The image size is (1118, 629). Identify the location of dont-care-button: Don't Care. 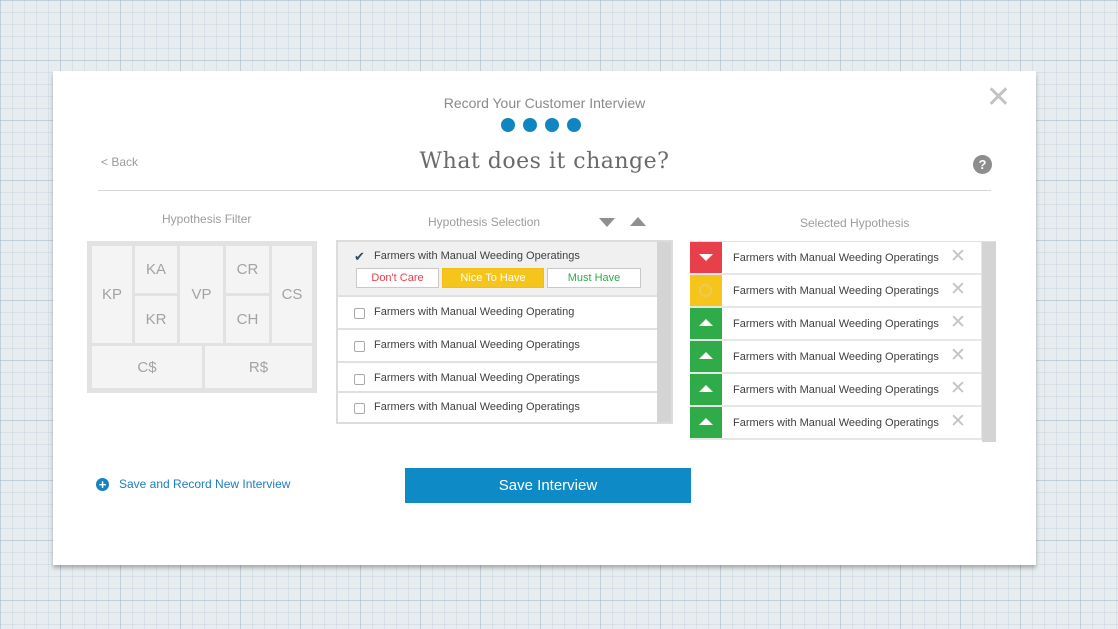
(397, 278).